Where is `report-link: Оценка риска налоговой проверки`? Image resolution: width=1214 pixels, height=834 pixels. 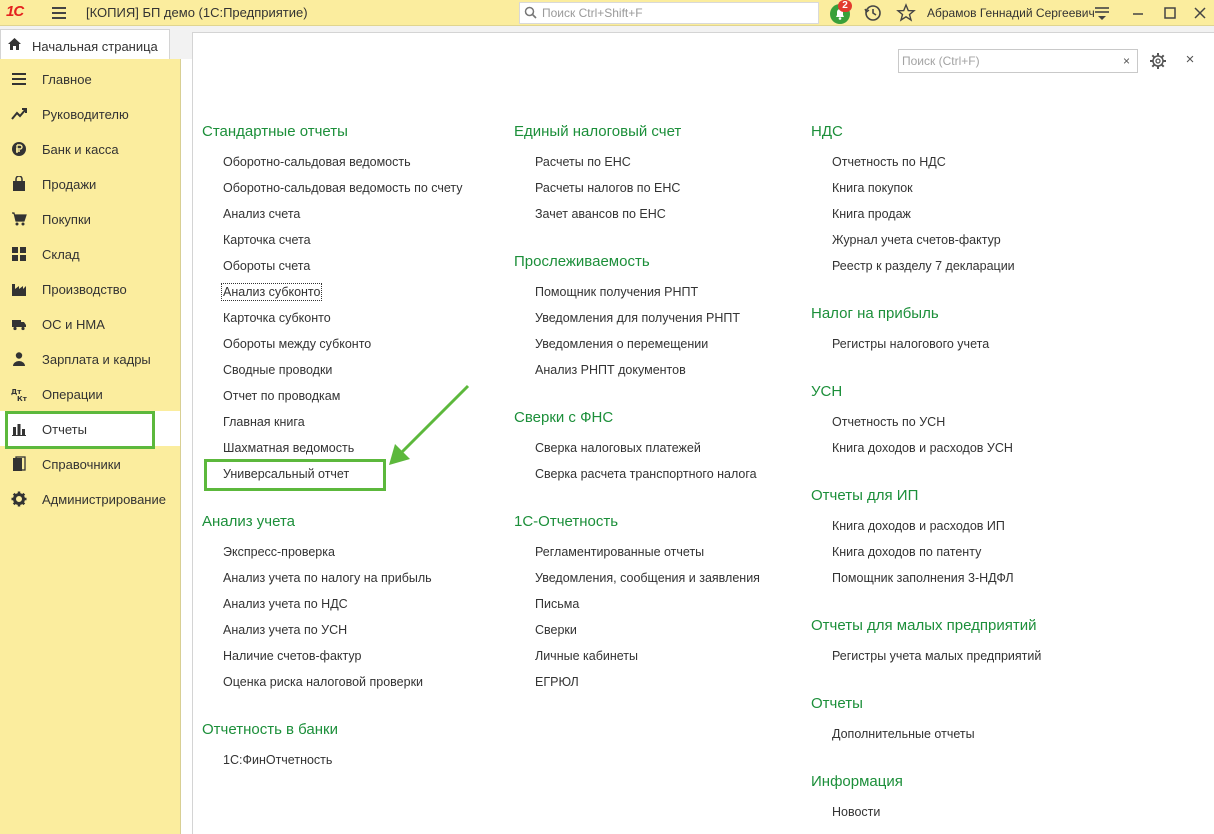
report-link: Оценка риска налоговой проверки is located at coordinates (323, 682).